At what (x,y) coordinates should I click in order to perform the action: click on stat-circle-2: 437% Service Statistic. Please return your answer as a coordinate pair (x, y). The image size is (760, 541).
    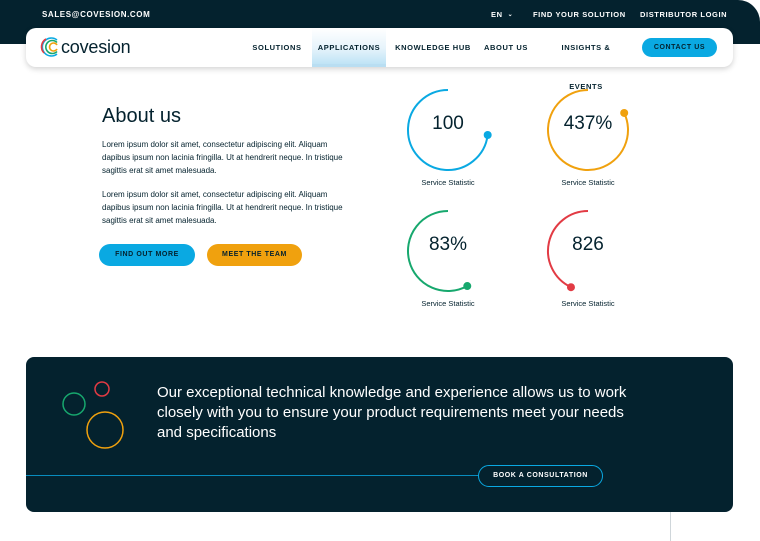
    Looking at the image, I should click on (588, 145).